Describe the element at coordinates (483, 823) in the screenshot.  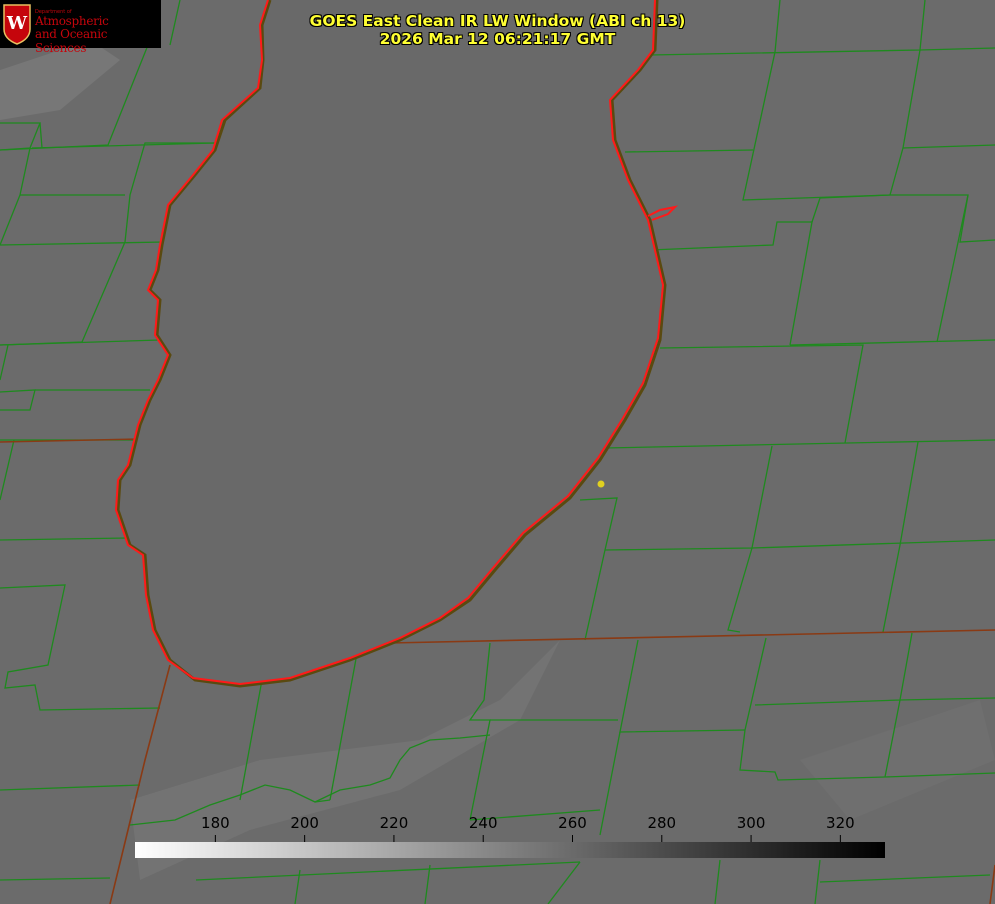
I see `colorbar-tick-label: 240` at that location.